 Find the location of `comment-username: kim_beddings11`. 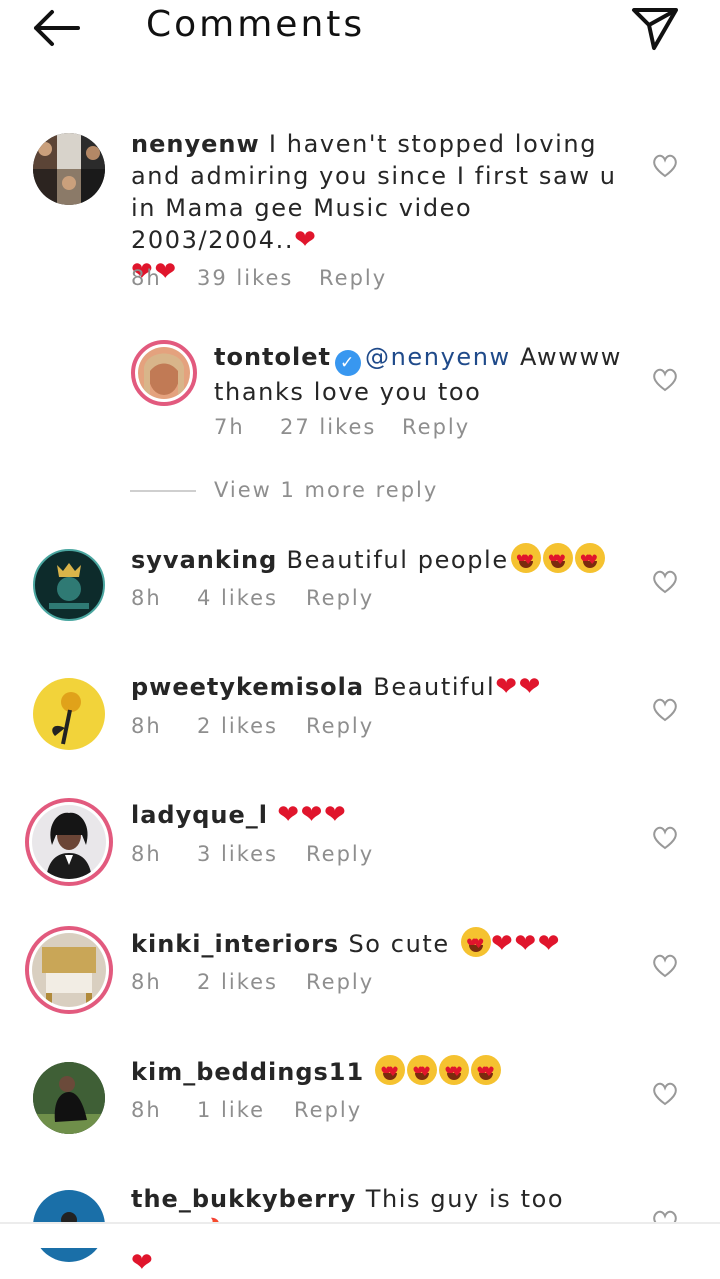

comment-username: kim_beddings11 is located at coordinates (247, 1072).